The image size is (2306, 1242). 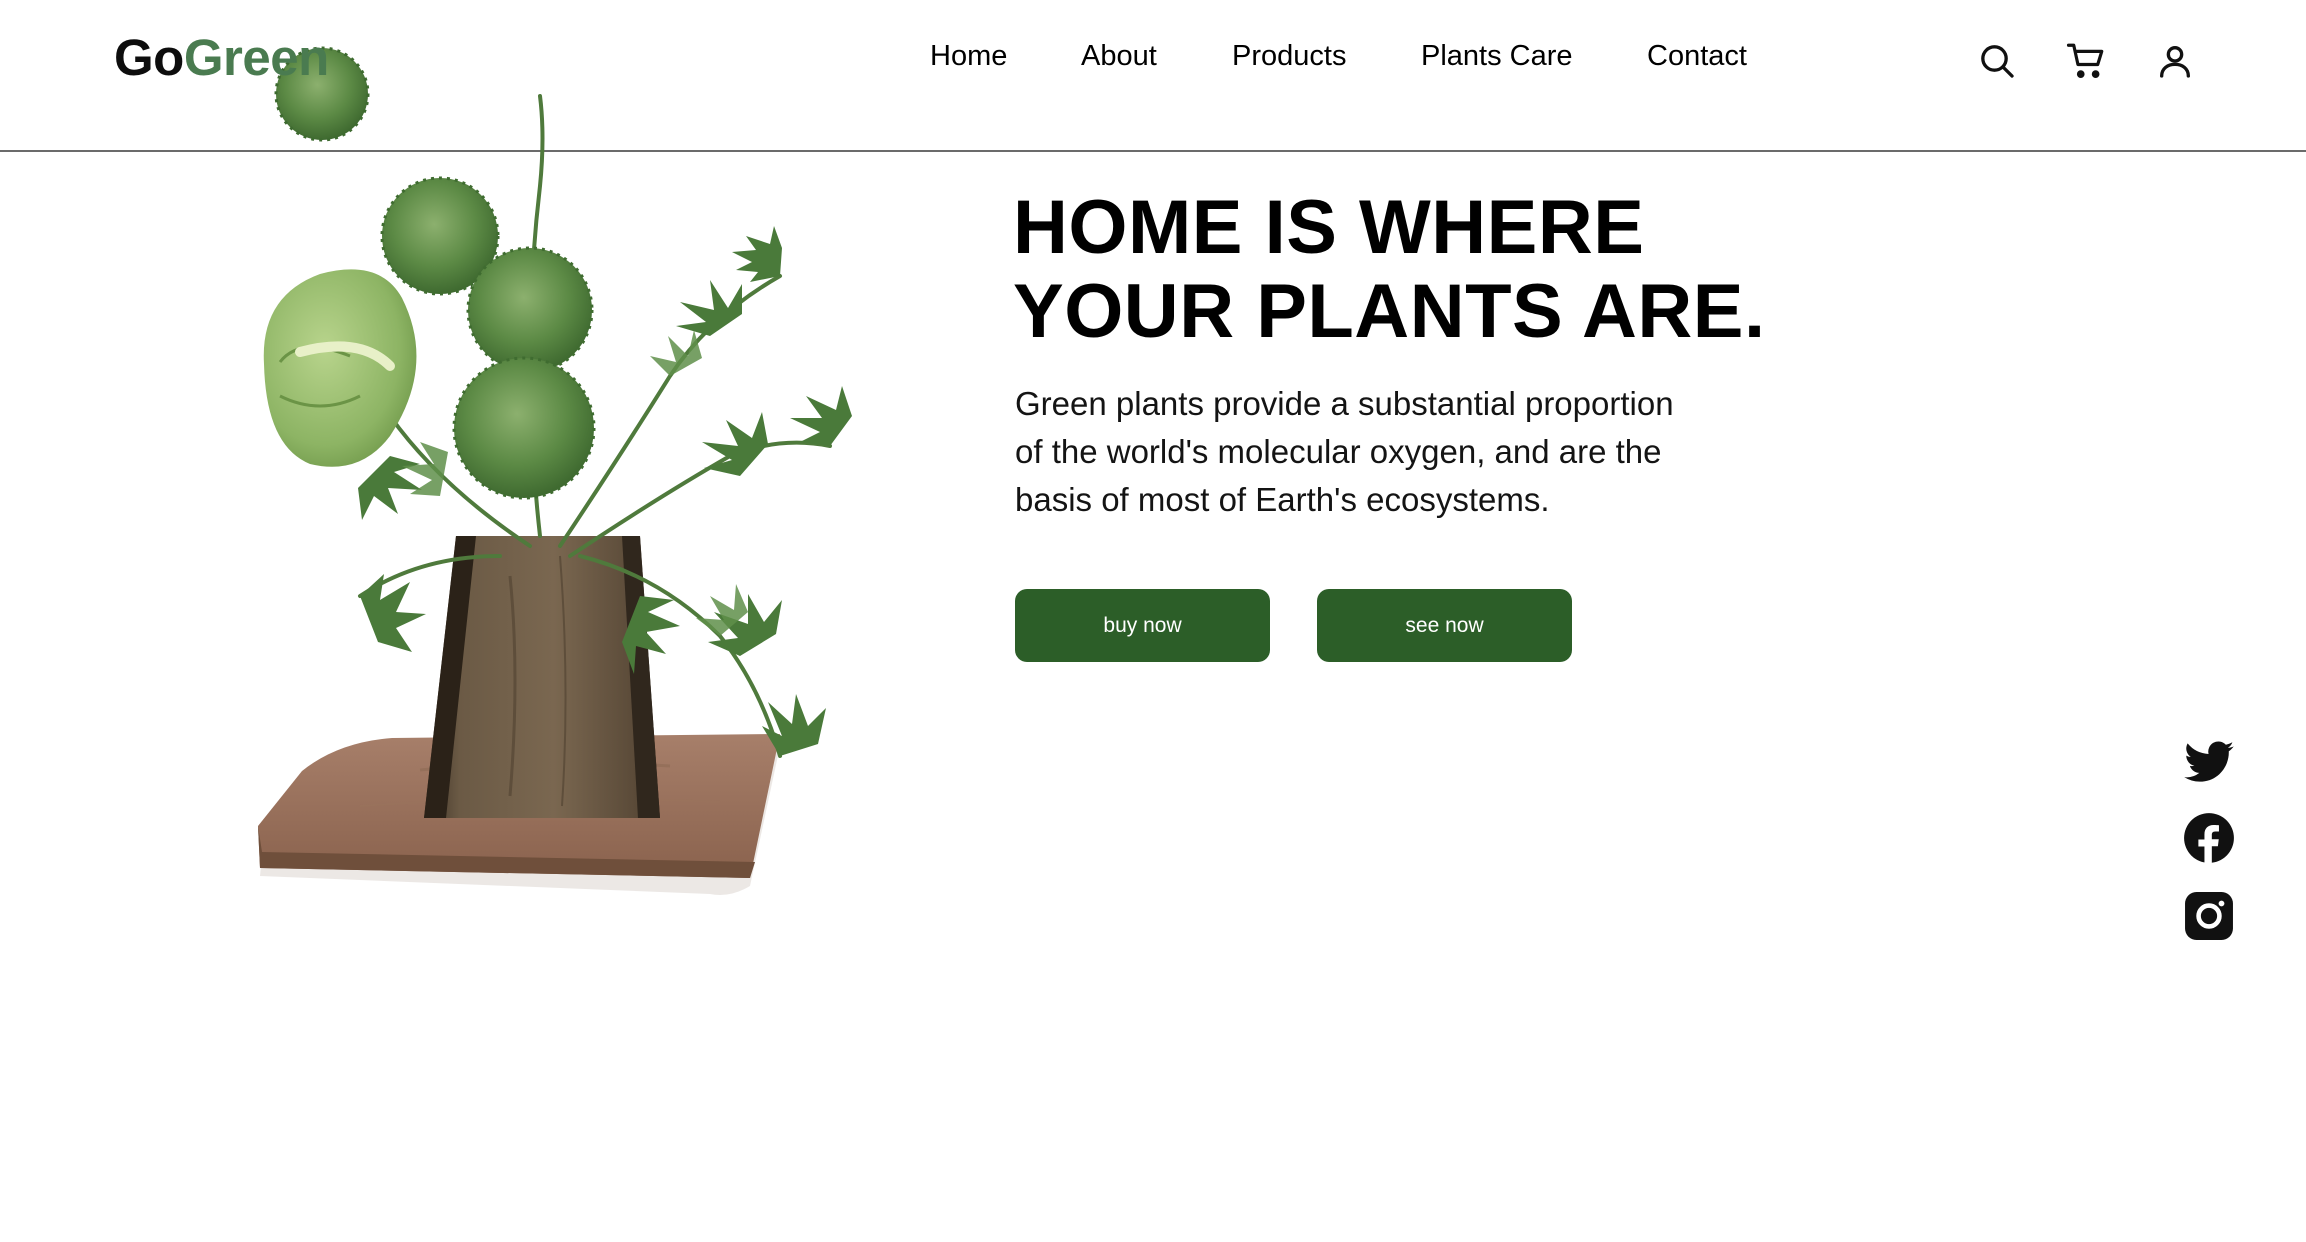 I want to click on hero-headline-line1: HOME IS WHERE, so click(x=1329, y=227).